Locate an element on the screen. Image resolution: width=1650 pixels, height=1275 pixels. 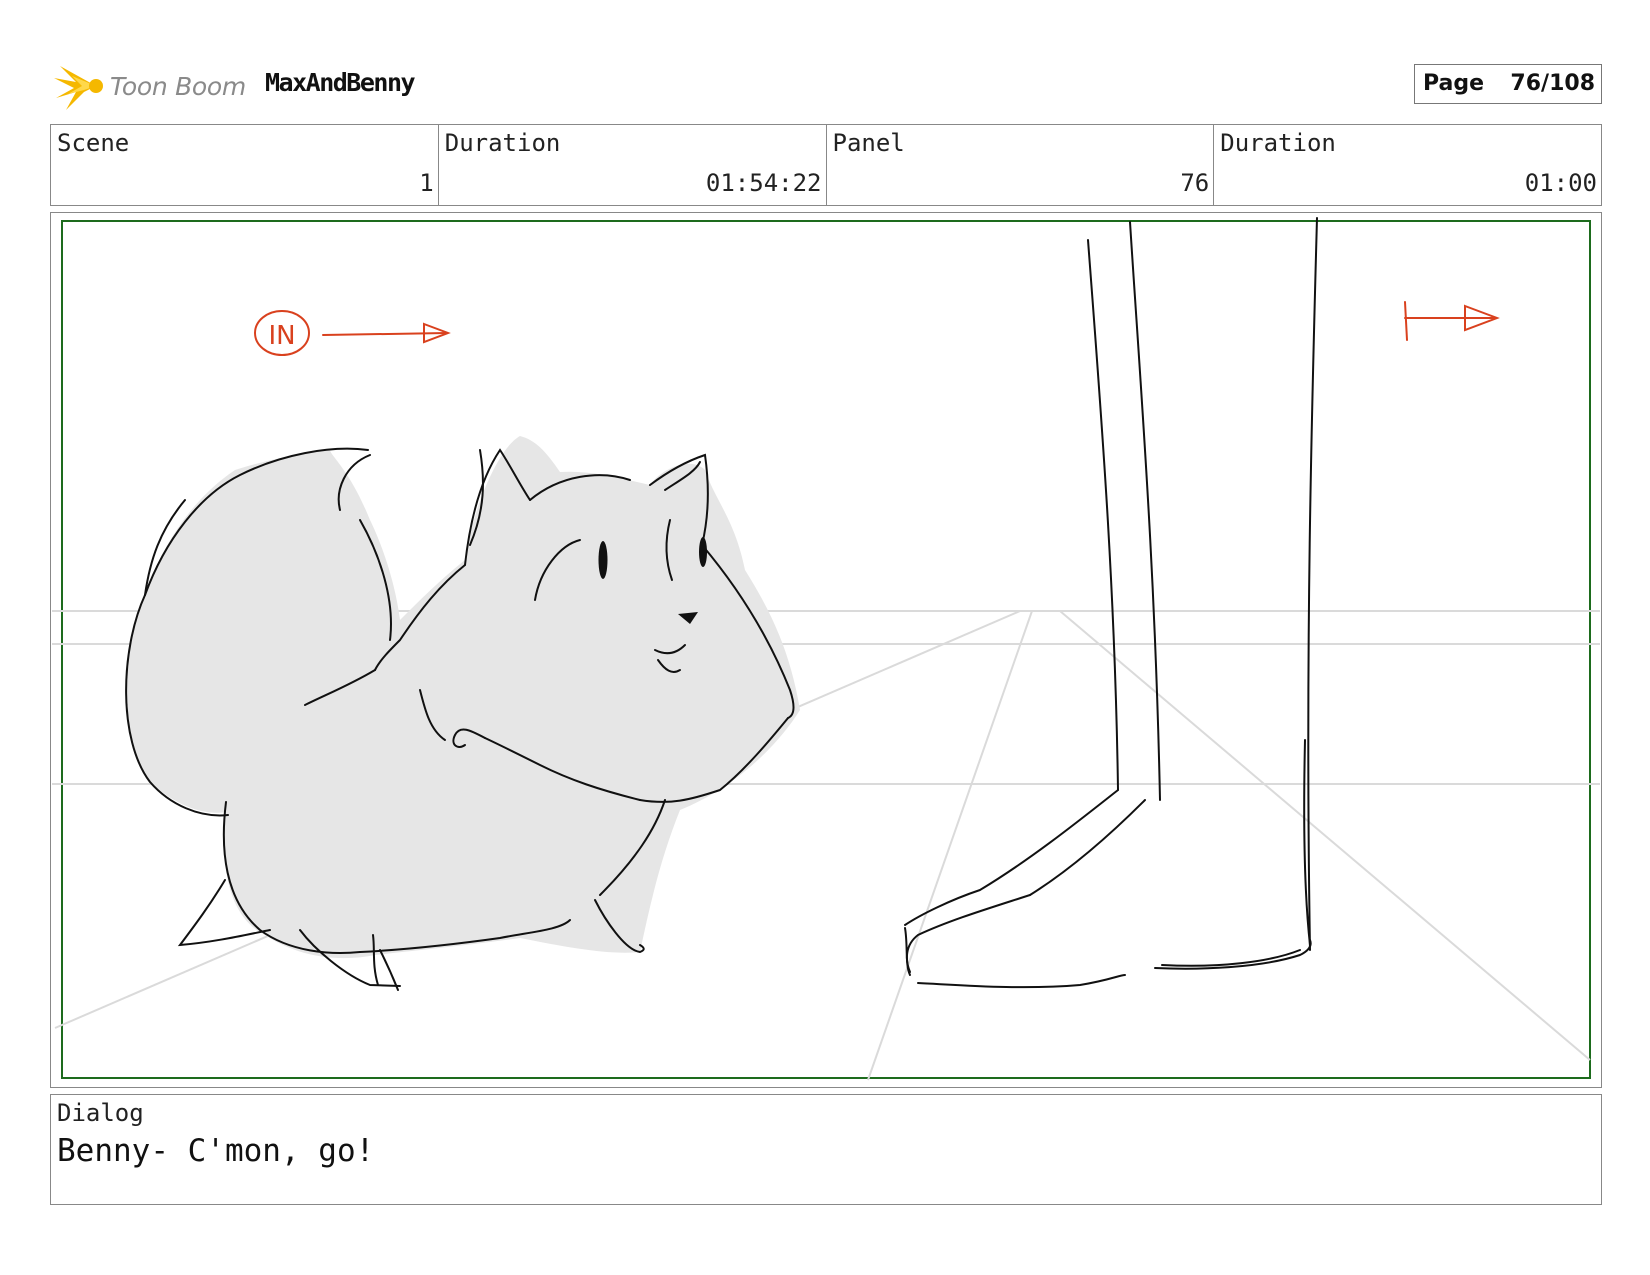
in-arrow-line is located at coordinates (385, 334).